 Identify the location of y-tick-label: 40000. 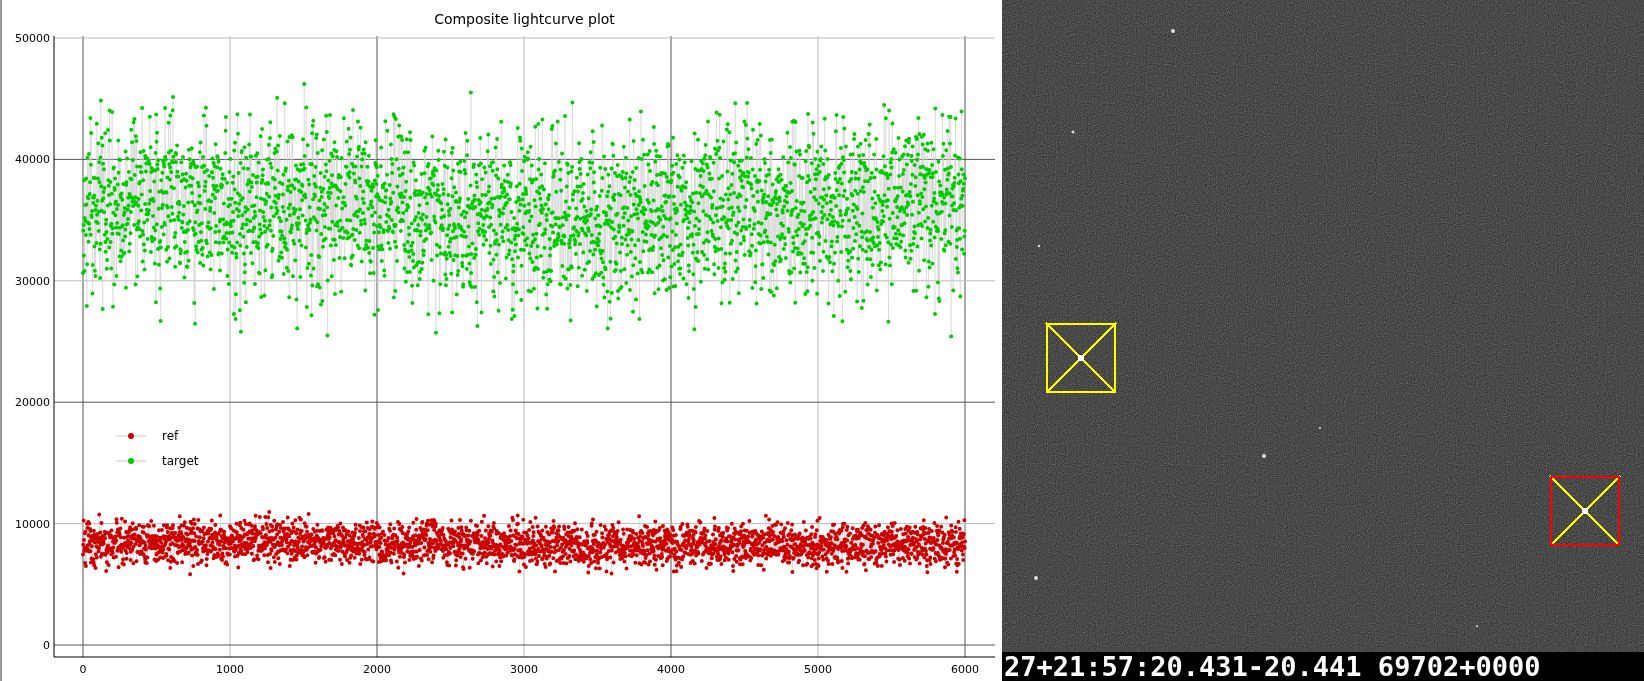
(32, 160).